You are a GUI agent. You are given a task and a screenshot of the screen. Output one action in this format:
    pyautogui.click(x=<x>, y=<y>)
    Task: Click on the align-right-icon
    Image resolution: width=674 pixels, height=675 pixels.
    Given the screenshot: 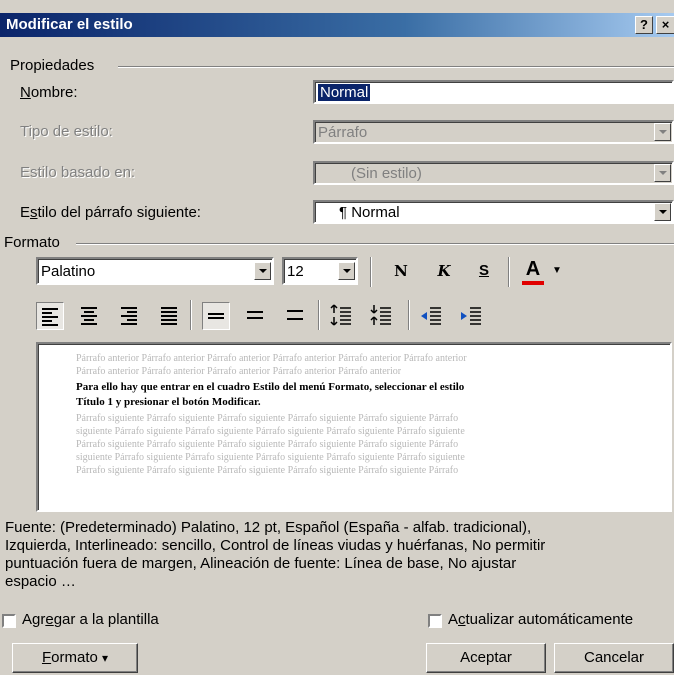 What is the action you would take?
    pyautogui.click(x=129, y=316)
    